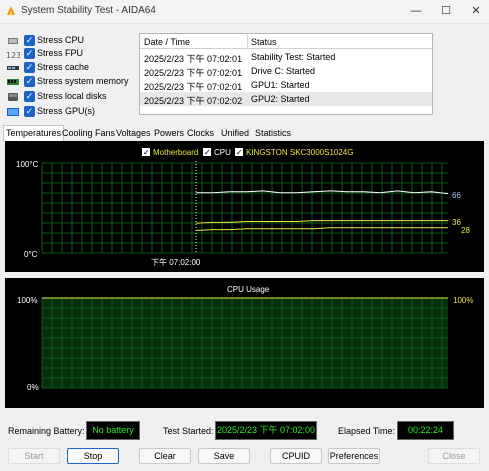  Describe the element at coordinates (446, 11) in the screenshot. I see `maximize-button: ☐` at that location.